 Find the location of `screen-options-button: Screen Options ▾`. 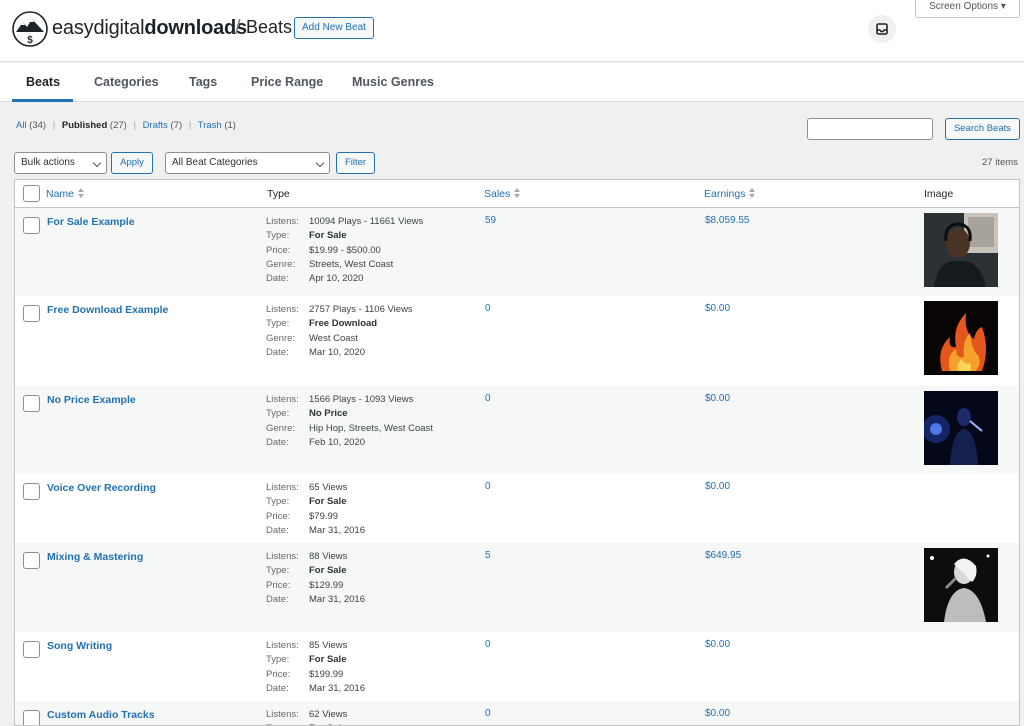

screen-options-button: Screen Options ▾ is located at coordinates (967, 9).